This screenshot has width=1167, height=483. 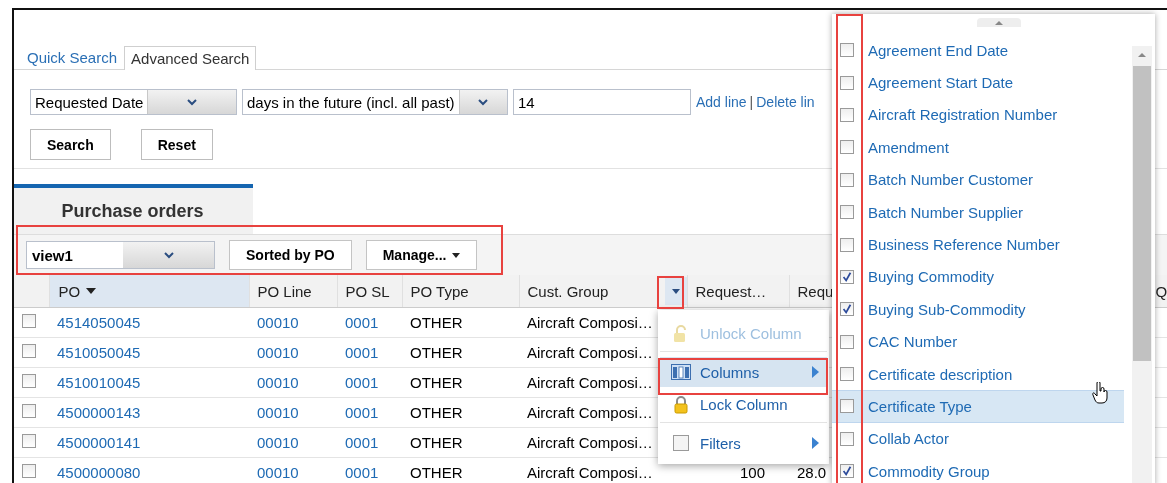 I want to click on cell-link: 4510010045, so click(x=99, y=382).